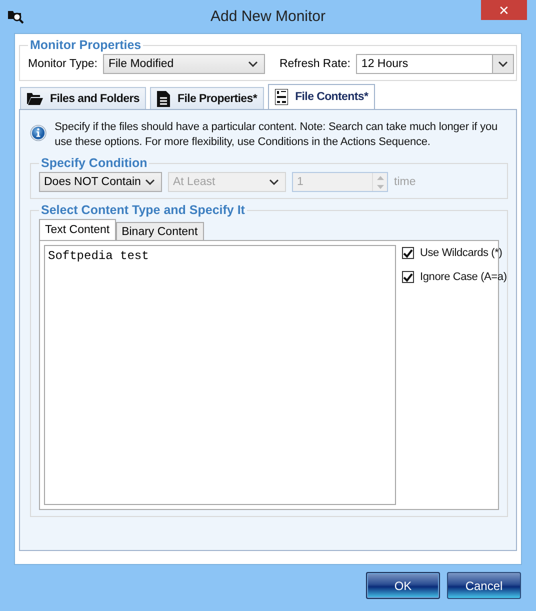  Describe the element at coordinates (35, 98) in the screenshot. I see `folder-icon` at that location.